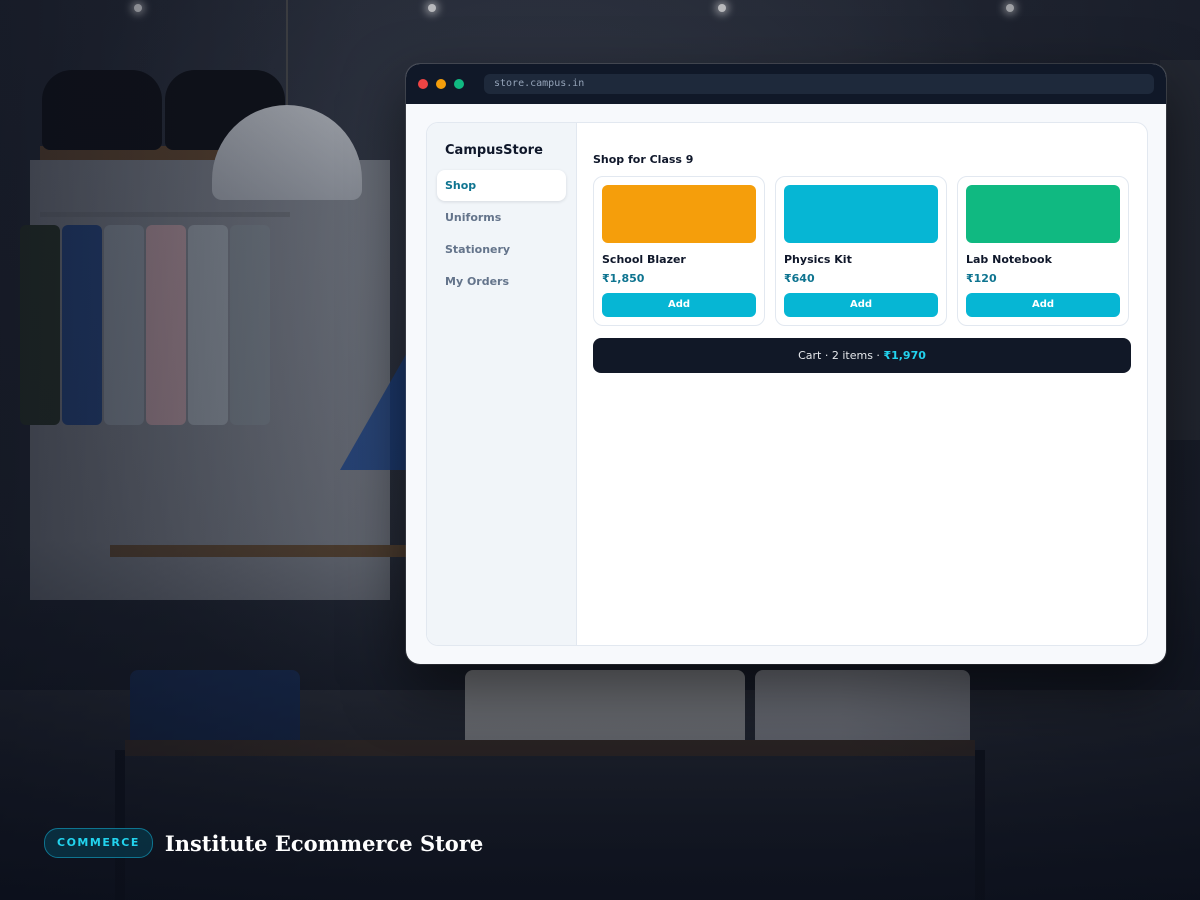  Describe the element at coordinates (981, 278) in the screenshot. I see `product-price: ₹120` at that location.